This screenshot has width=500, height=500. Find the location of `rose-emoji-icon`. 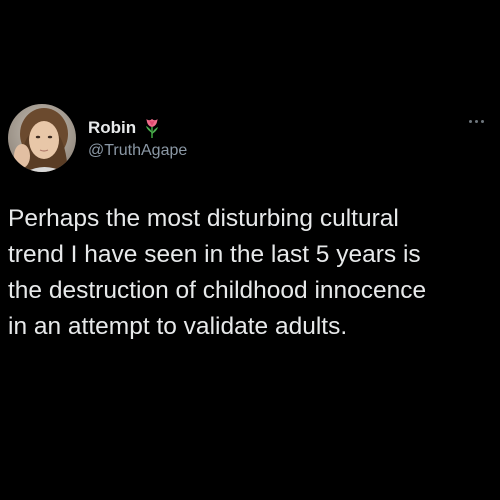

rose-emoji-icon is located at coordinates (152, 128).